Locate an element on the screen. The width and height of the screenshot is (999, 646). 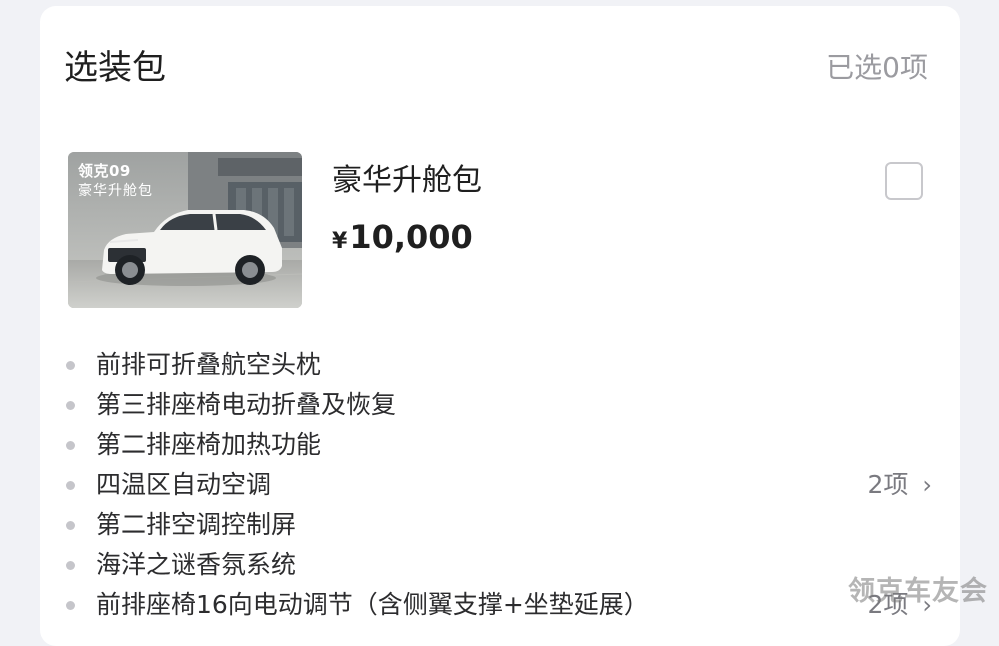
feature-item: 前排座椅16向电动调节（含侧翼支撑+坐垫延展） 2项 › is located at coordinates (501, 605).